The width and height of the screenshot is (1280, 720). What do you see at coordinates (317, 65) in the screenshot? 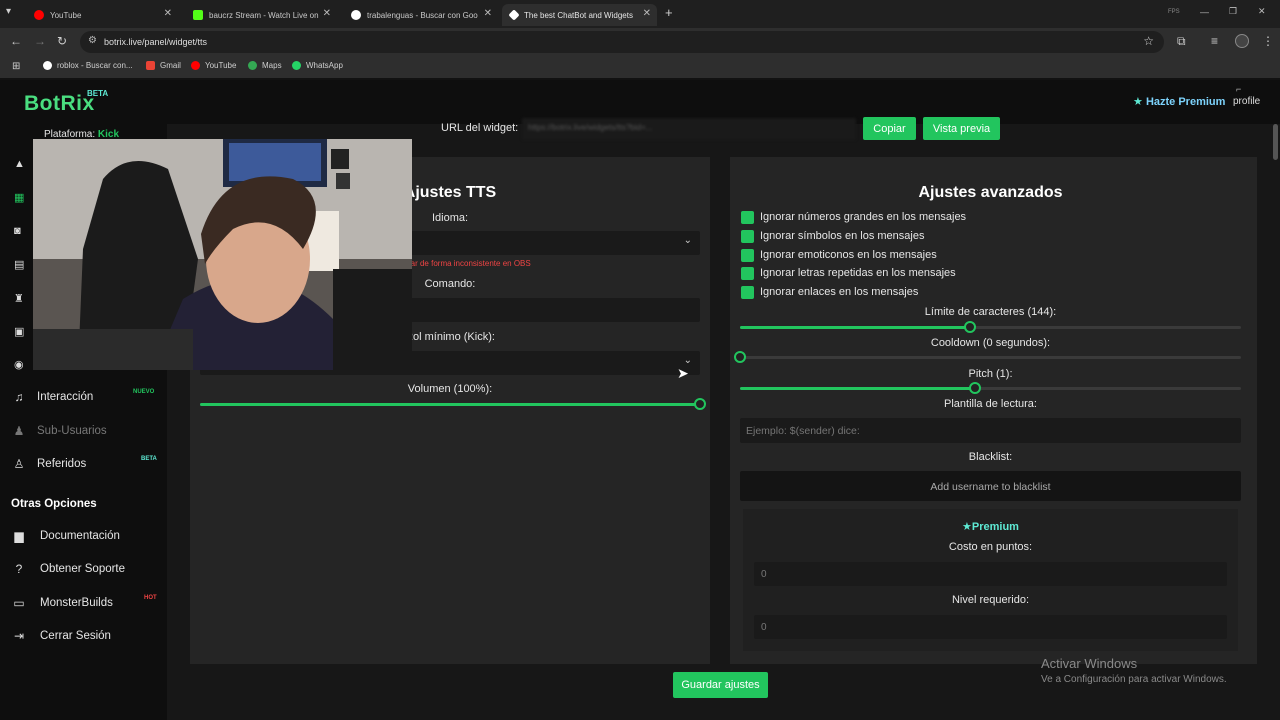
I see `bookmark-whatsapp: WhatsApp` at bounding box center [317, 65].